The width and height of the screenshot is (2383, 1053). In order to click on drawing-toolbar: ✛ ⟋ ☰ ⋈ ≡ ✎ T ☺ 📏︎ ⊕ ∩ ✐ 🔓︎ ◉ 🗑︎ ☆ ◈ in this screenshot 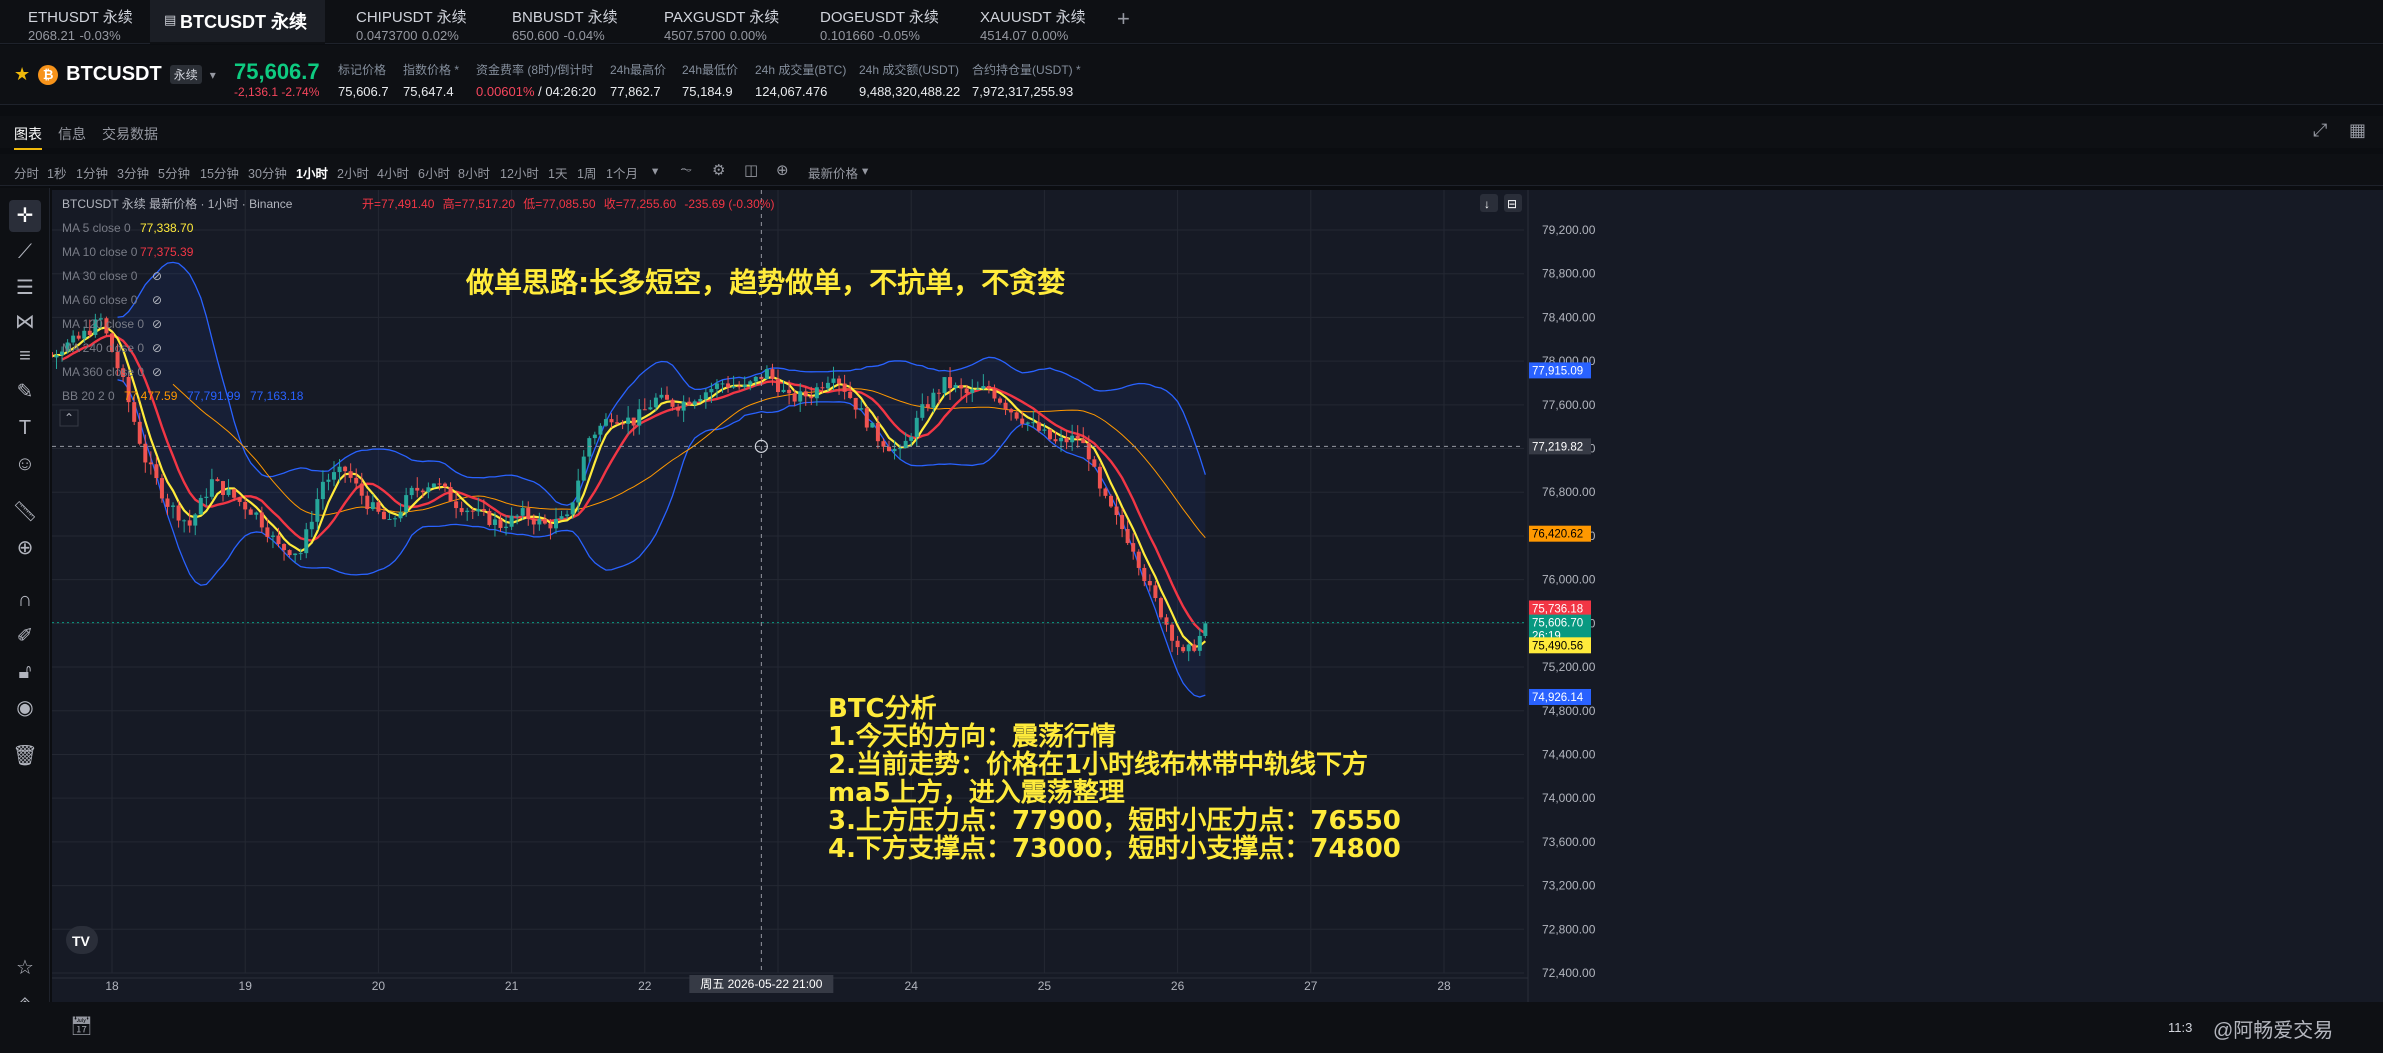, I will do `click(25, 620)`.